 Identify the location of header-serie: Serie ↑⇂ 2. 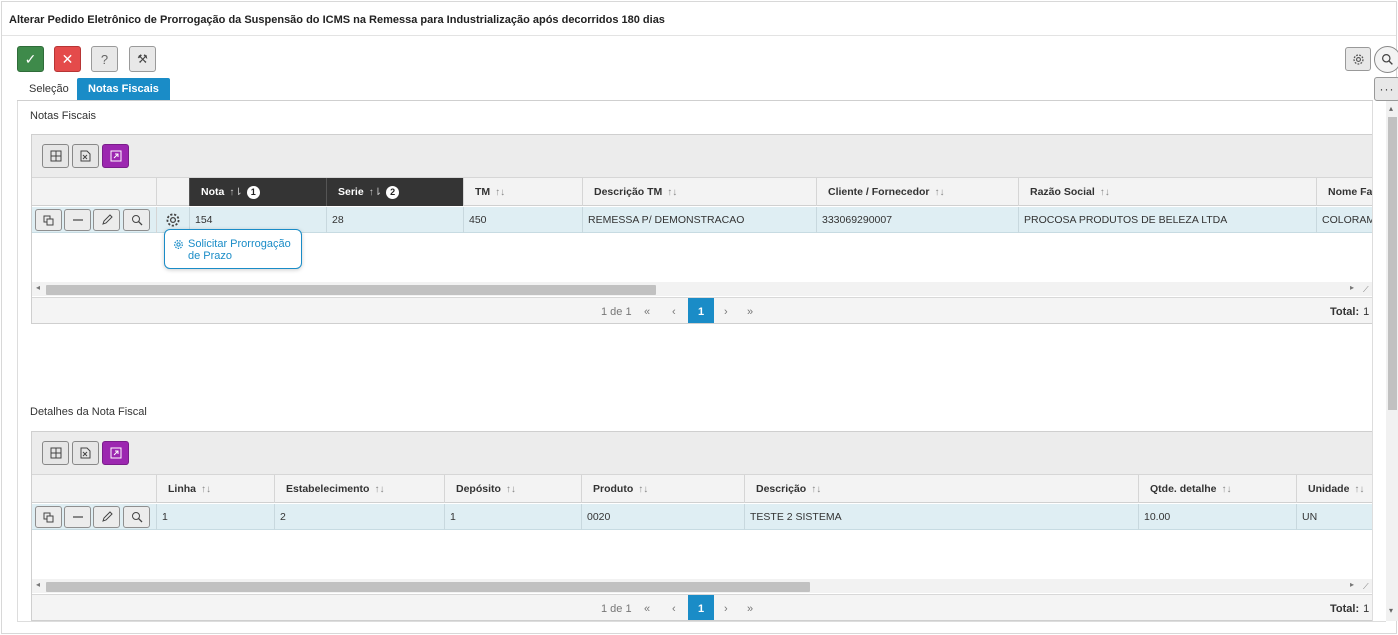
(394, 192).